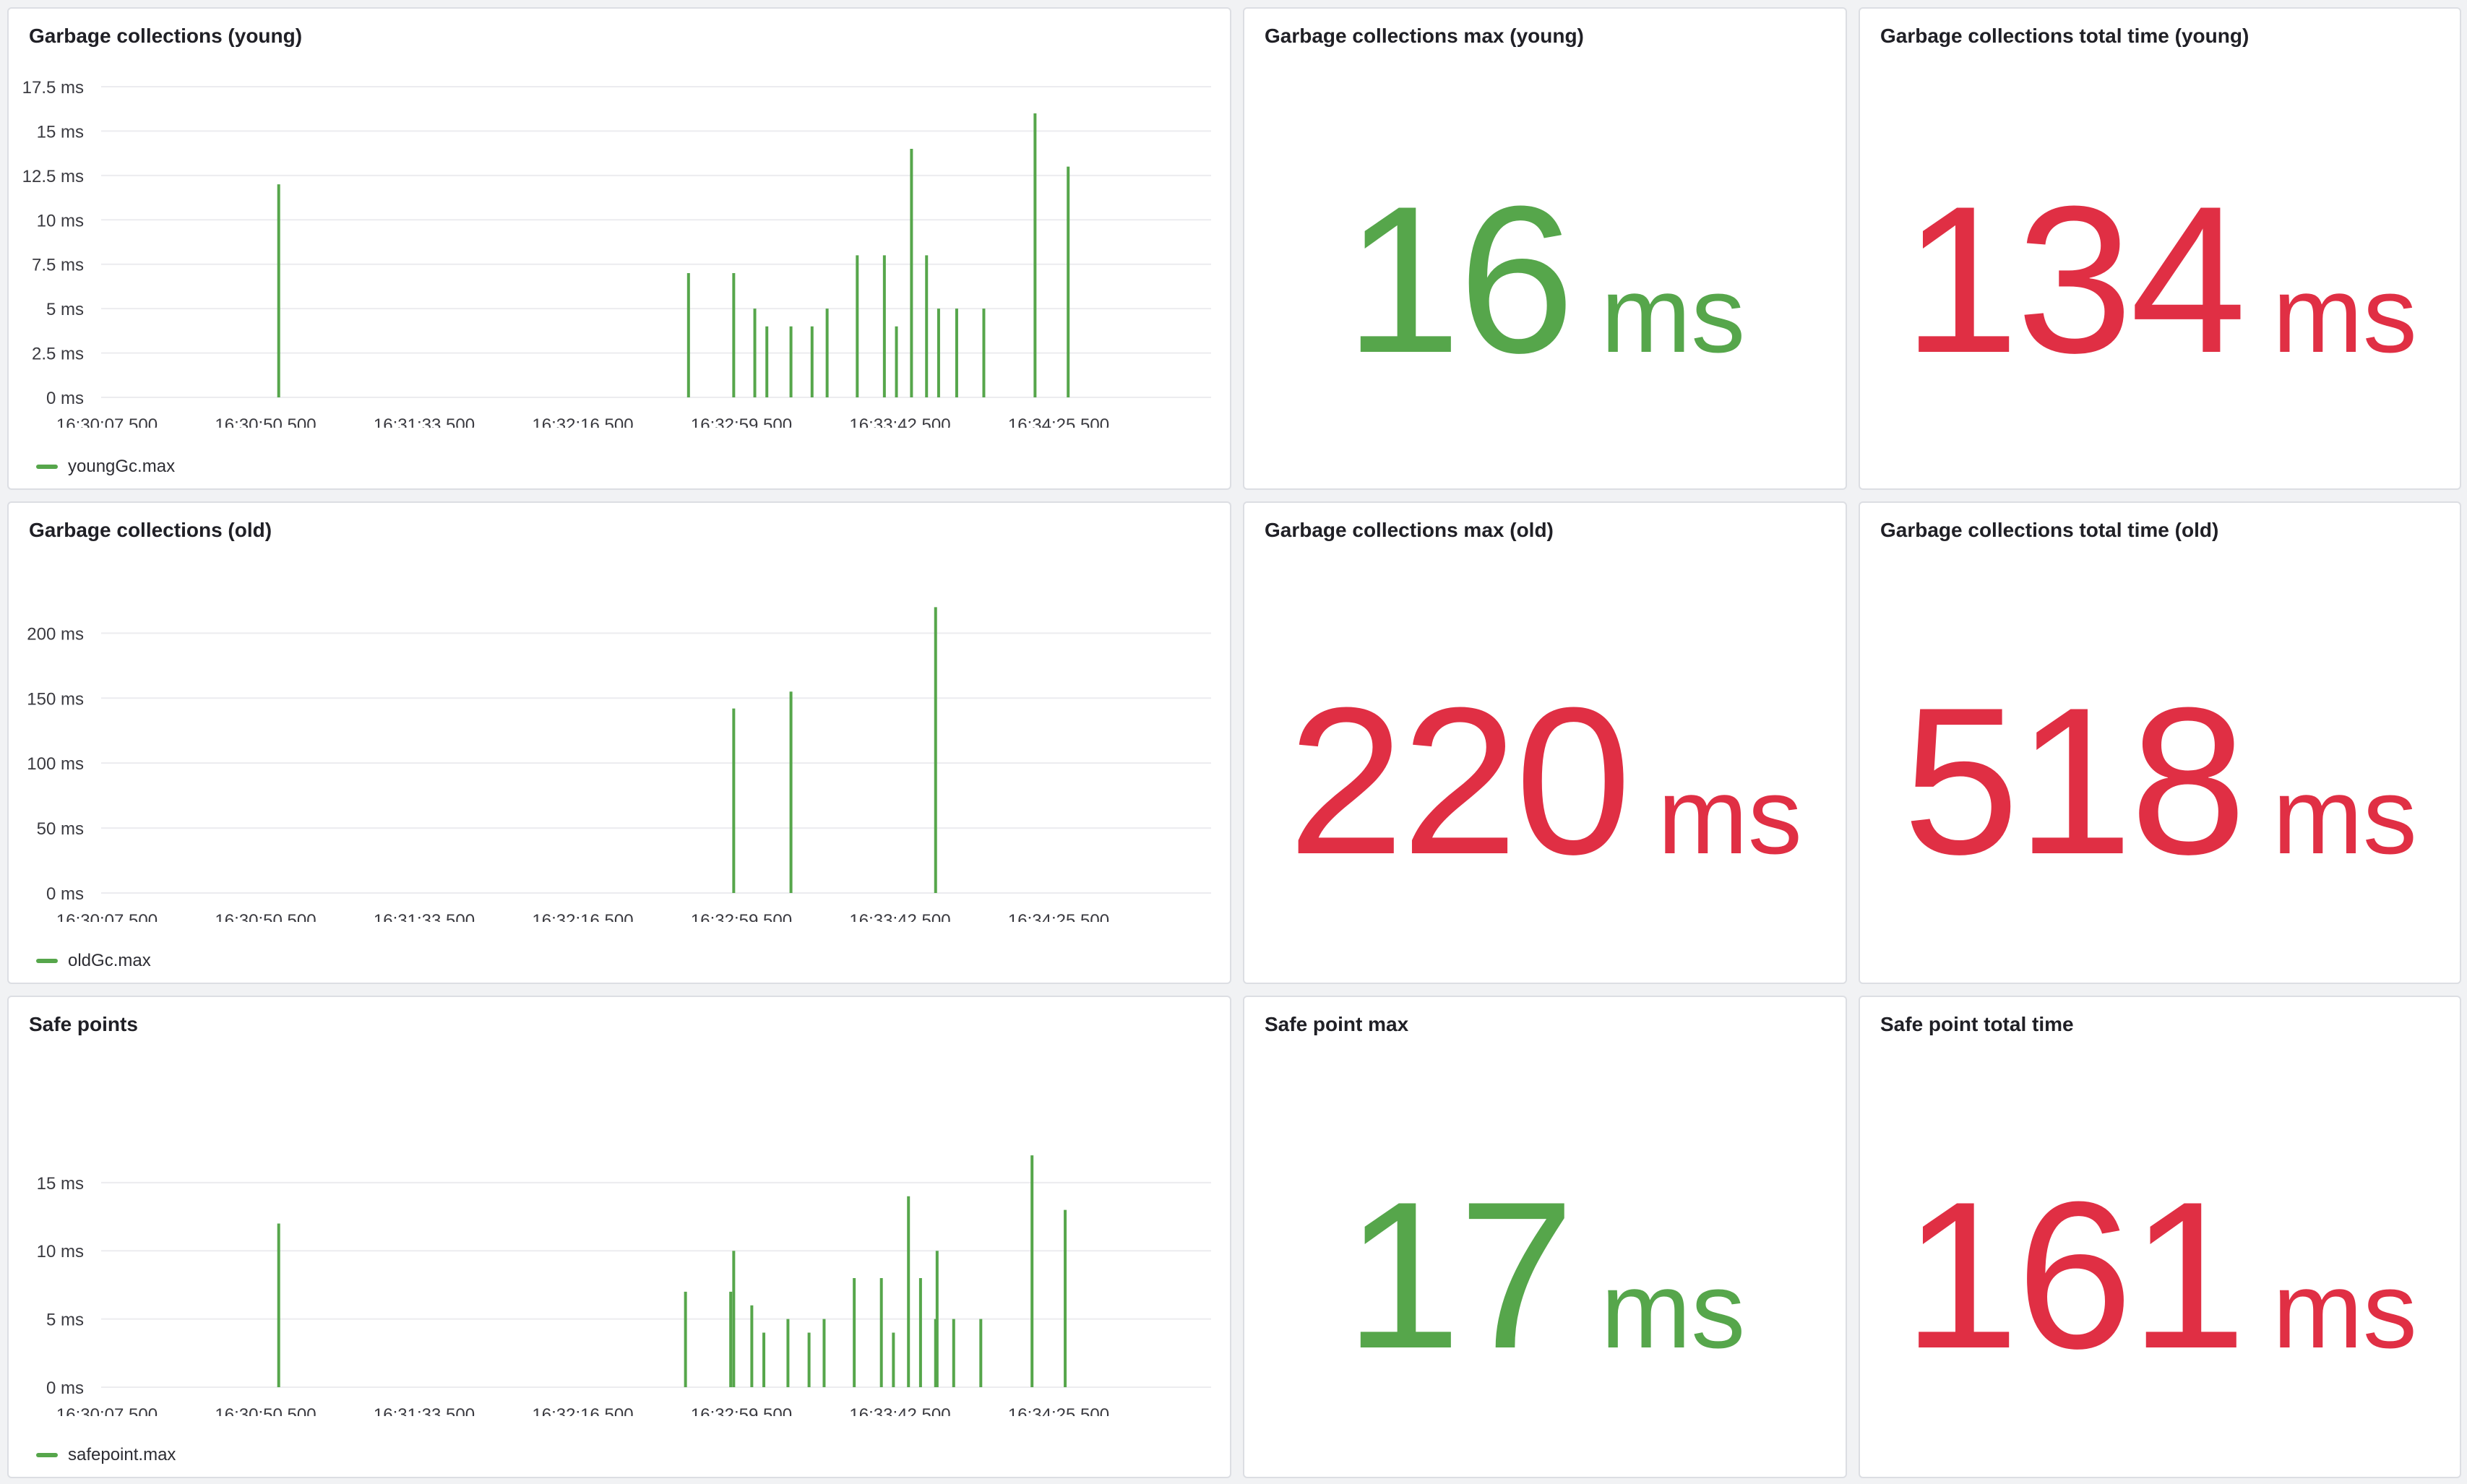 The height and width of the screenshot is (1484, 2467). I want to click on y-tick-label: 100 ms, so click(55, 764).